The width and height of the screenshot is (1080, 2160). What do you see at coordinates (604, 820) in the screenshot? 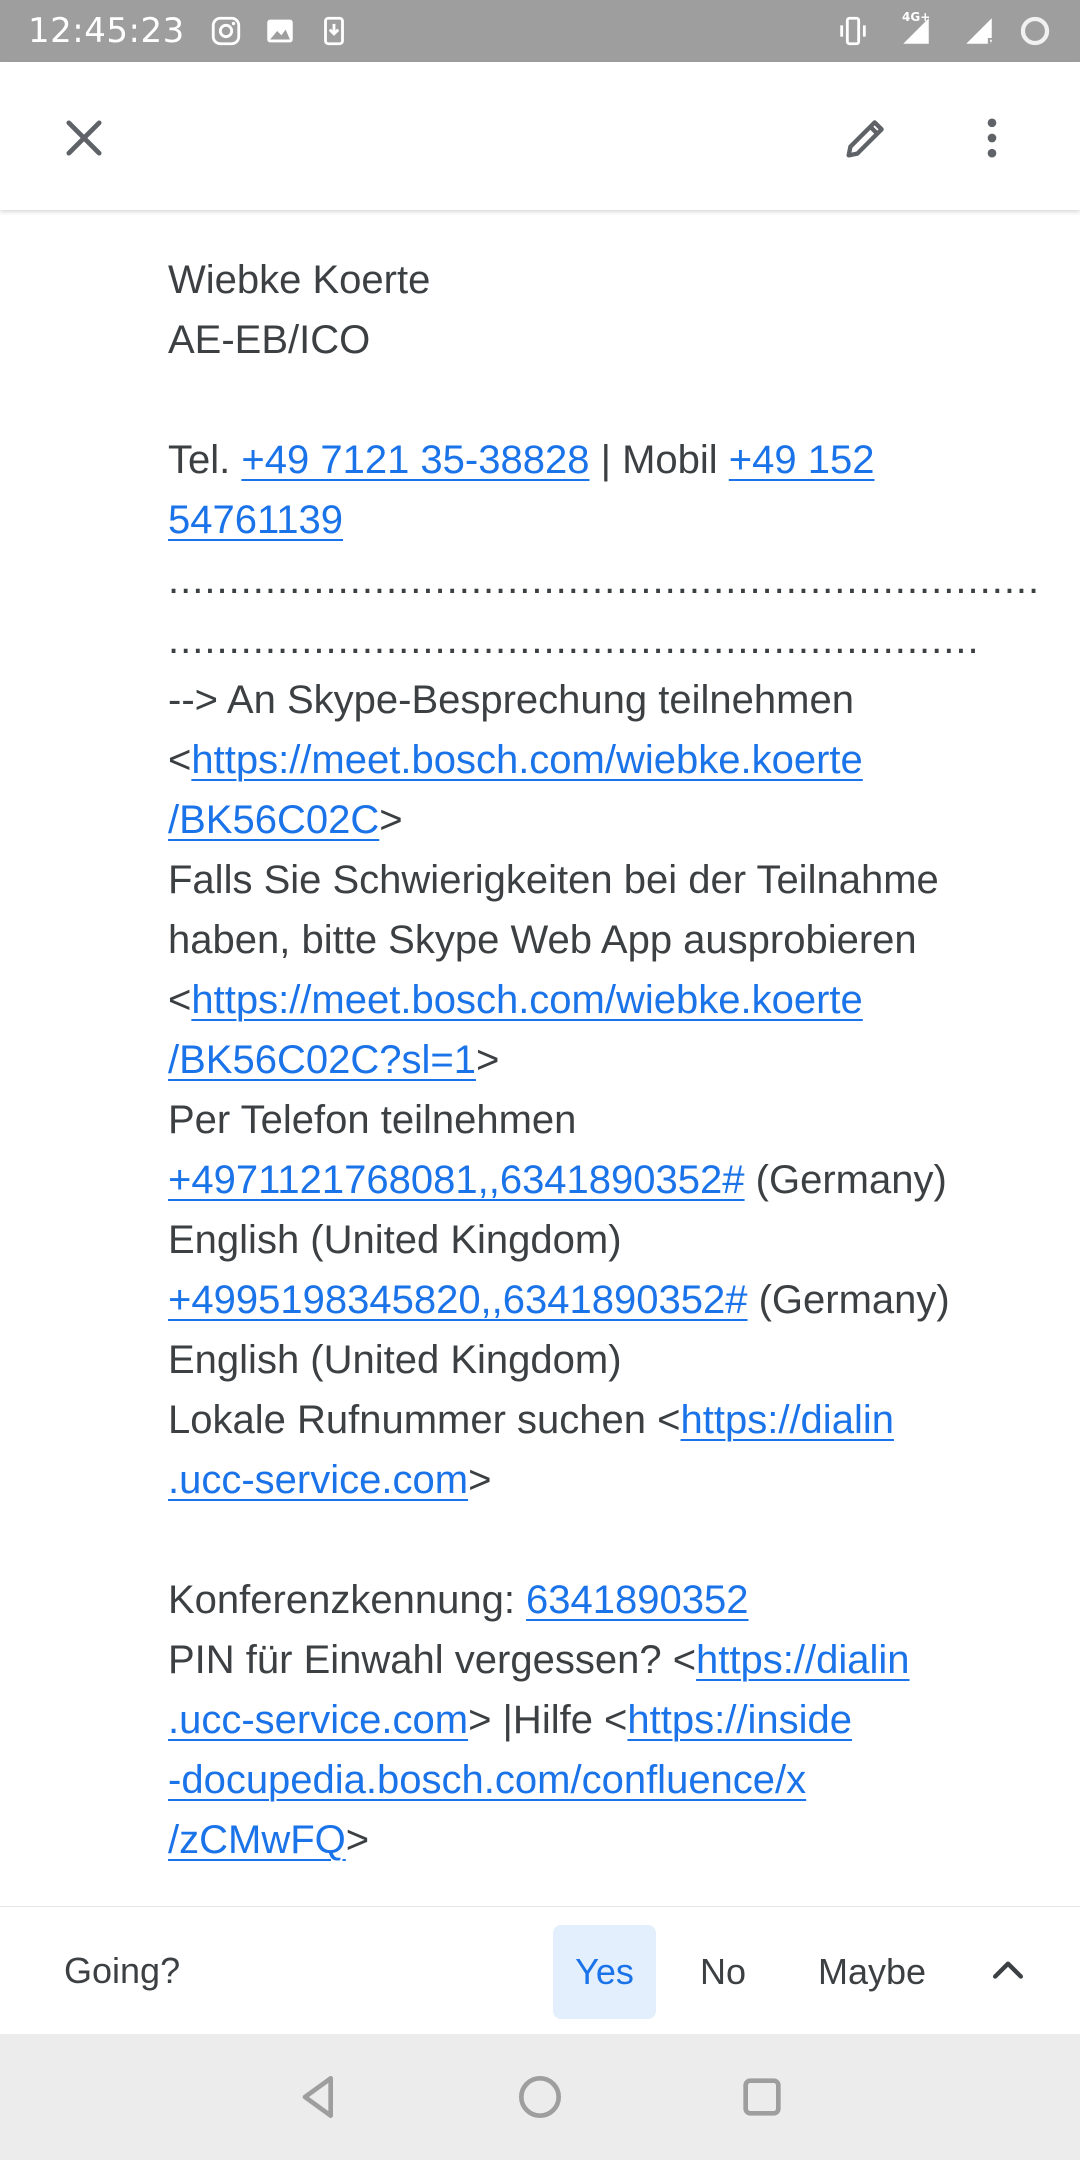
I see `skype-link-line-2: /BK56C02C>` at bounding box center [604, 820].